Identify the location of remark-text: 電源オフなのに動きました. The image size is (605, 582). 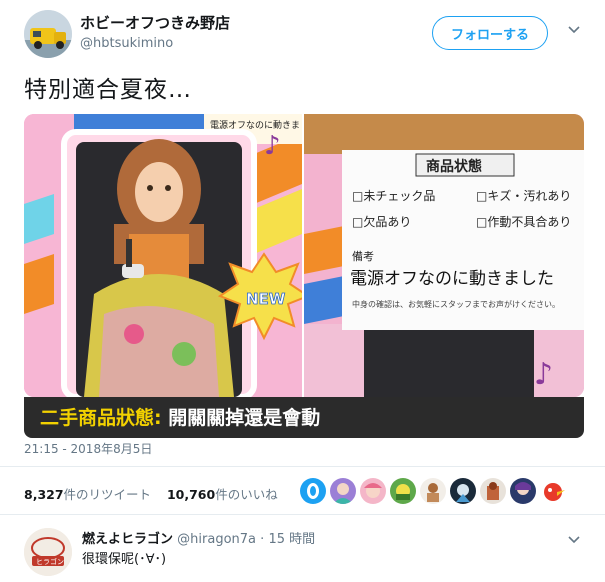
(452, 279).